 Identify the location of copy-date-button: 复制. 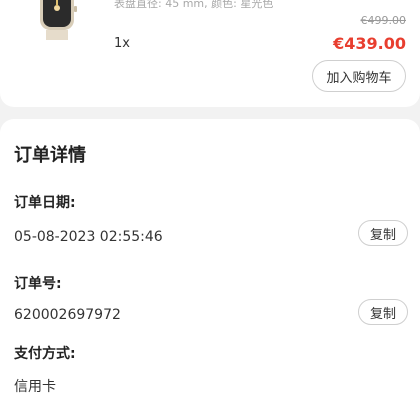
(383, 233).